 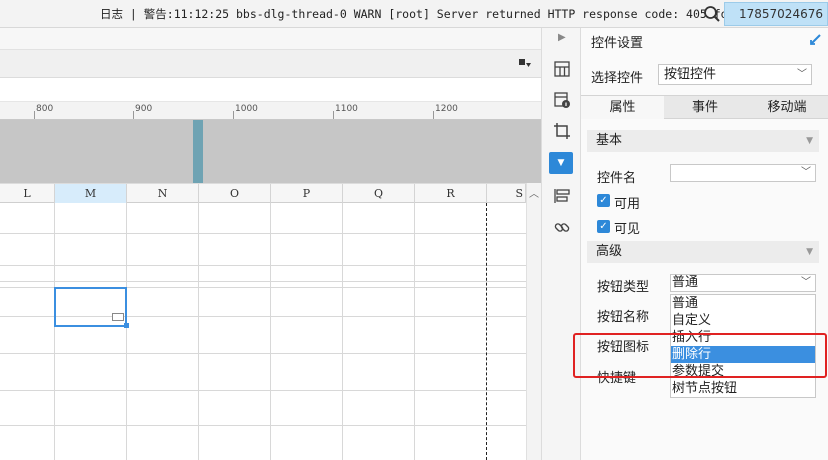 What do you see at coordinates (735, 74) in the screenshot?
I see `select-control-dropdown: 按钮控件 ﹀` at bounding box center [735, 74].